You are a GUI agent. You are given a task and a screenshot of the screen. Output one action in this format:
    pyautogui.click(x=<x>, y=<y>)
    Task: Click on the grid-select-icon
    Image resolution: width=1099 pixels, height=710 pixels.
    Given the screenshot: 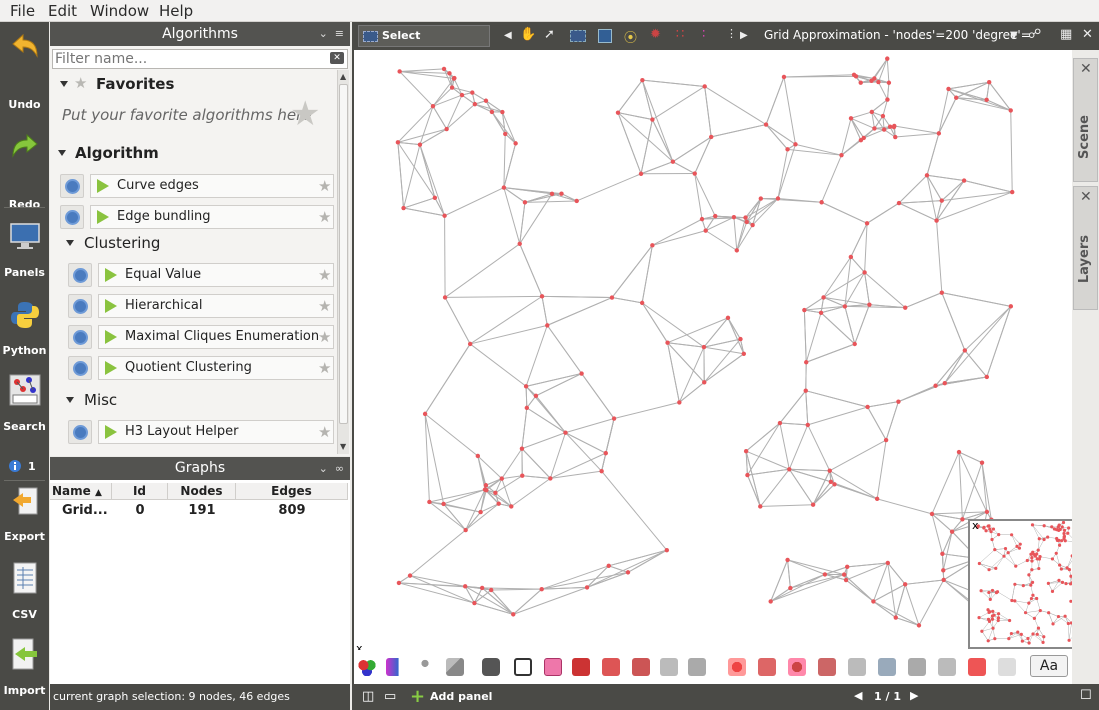 What is the action you would take?
    pyautogui.click(x=605, y=36)
    